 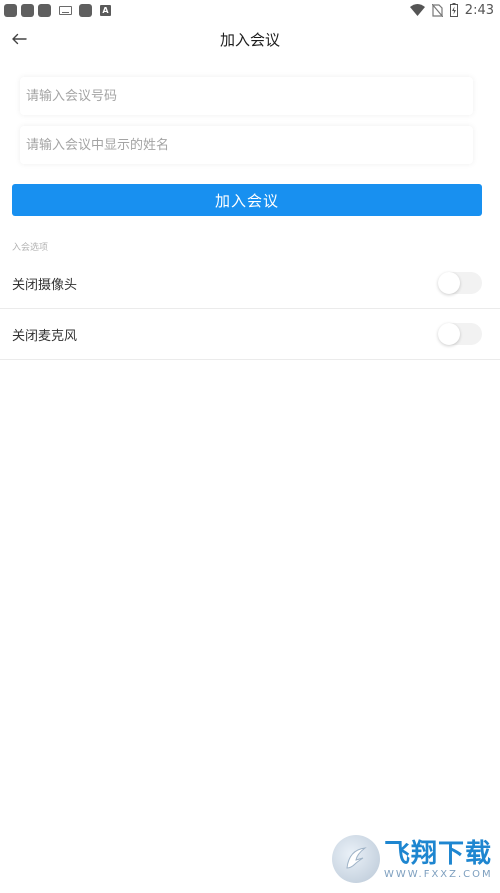 I want to click on camera-off-toggle, so click(x=460, y=283).